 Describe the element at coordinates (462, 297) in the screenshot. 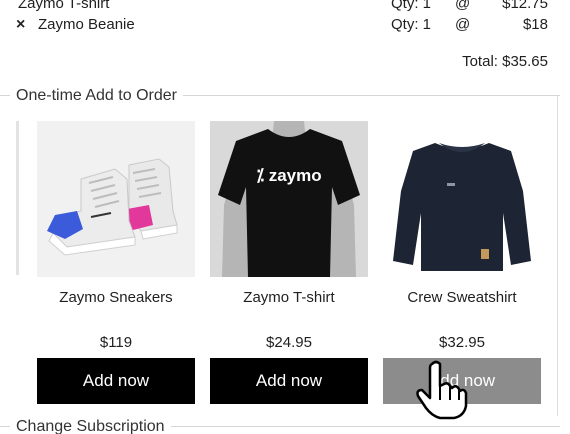

I see `product-name: Crew Sweatshirt` at that location.